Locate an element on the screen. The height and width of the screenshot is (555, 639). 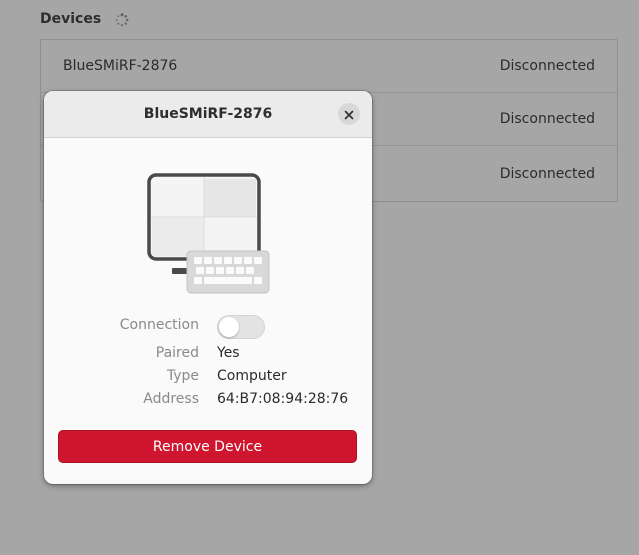
close-button is located at coordinates (349, 114).